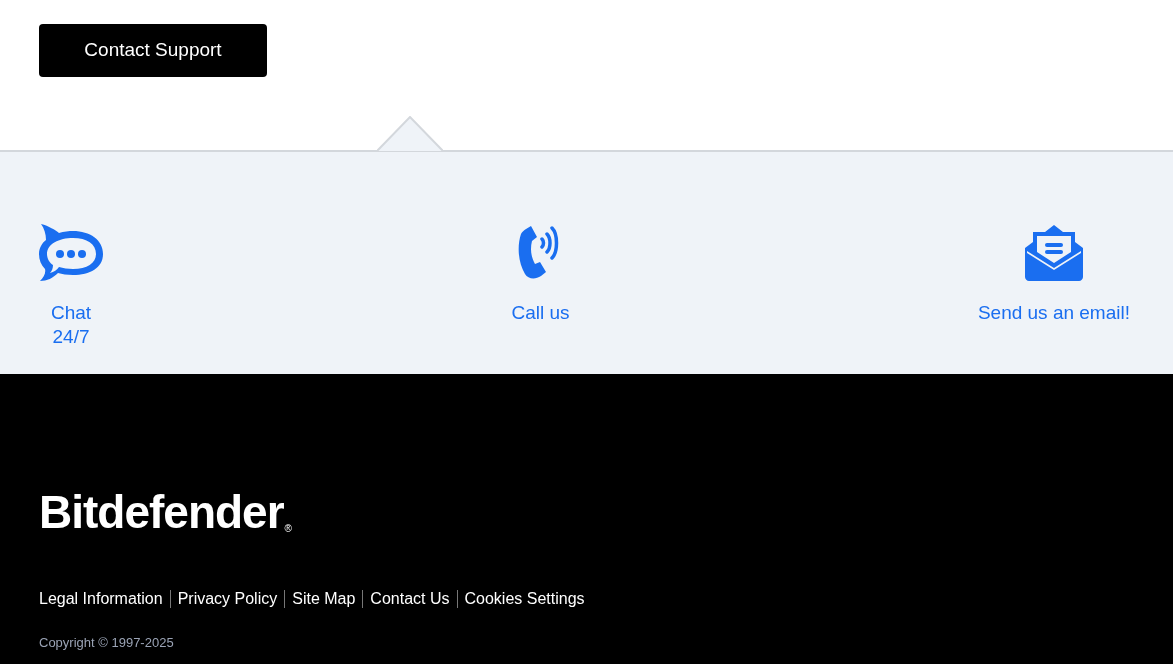 This screenshot has width=1173, height=664. I want to click on registered-mark: ®, so click(288, 529).